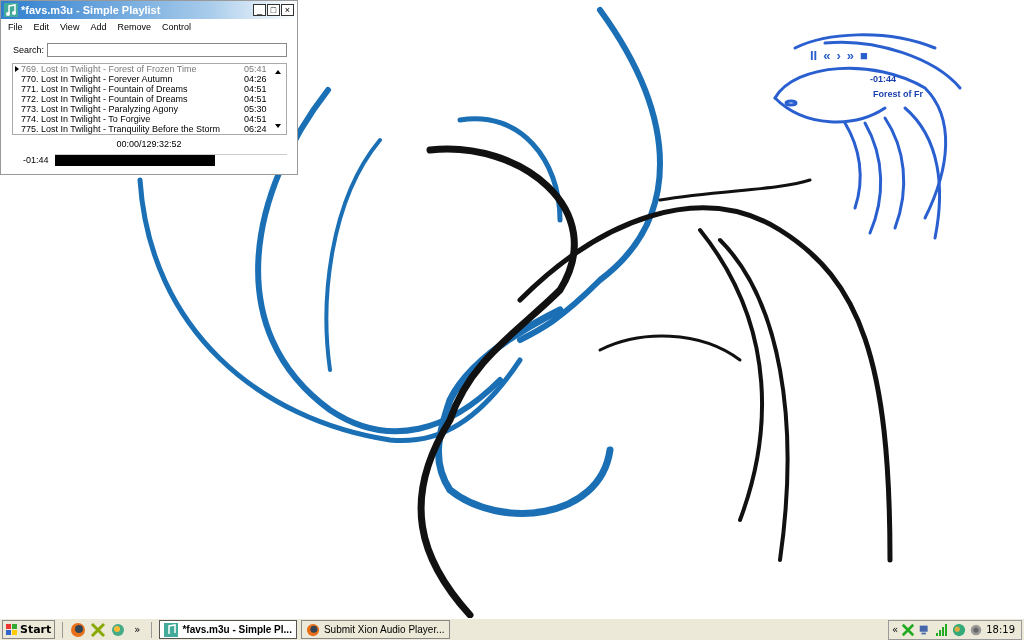 Image resolution: width=1024 pixels, height=640 pixels. Describe the element at coordinates (827, 55) in the screenshot. I see `player-control-button: «` at that location.